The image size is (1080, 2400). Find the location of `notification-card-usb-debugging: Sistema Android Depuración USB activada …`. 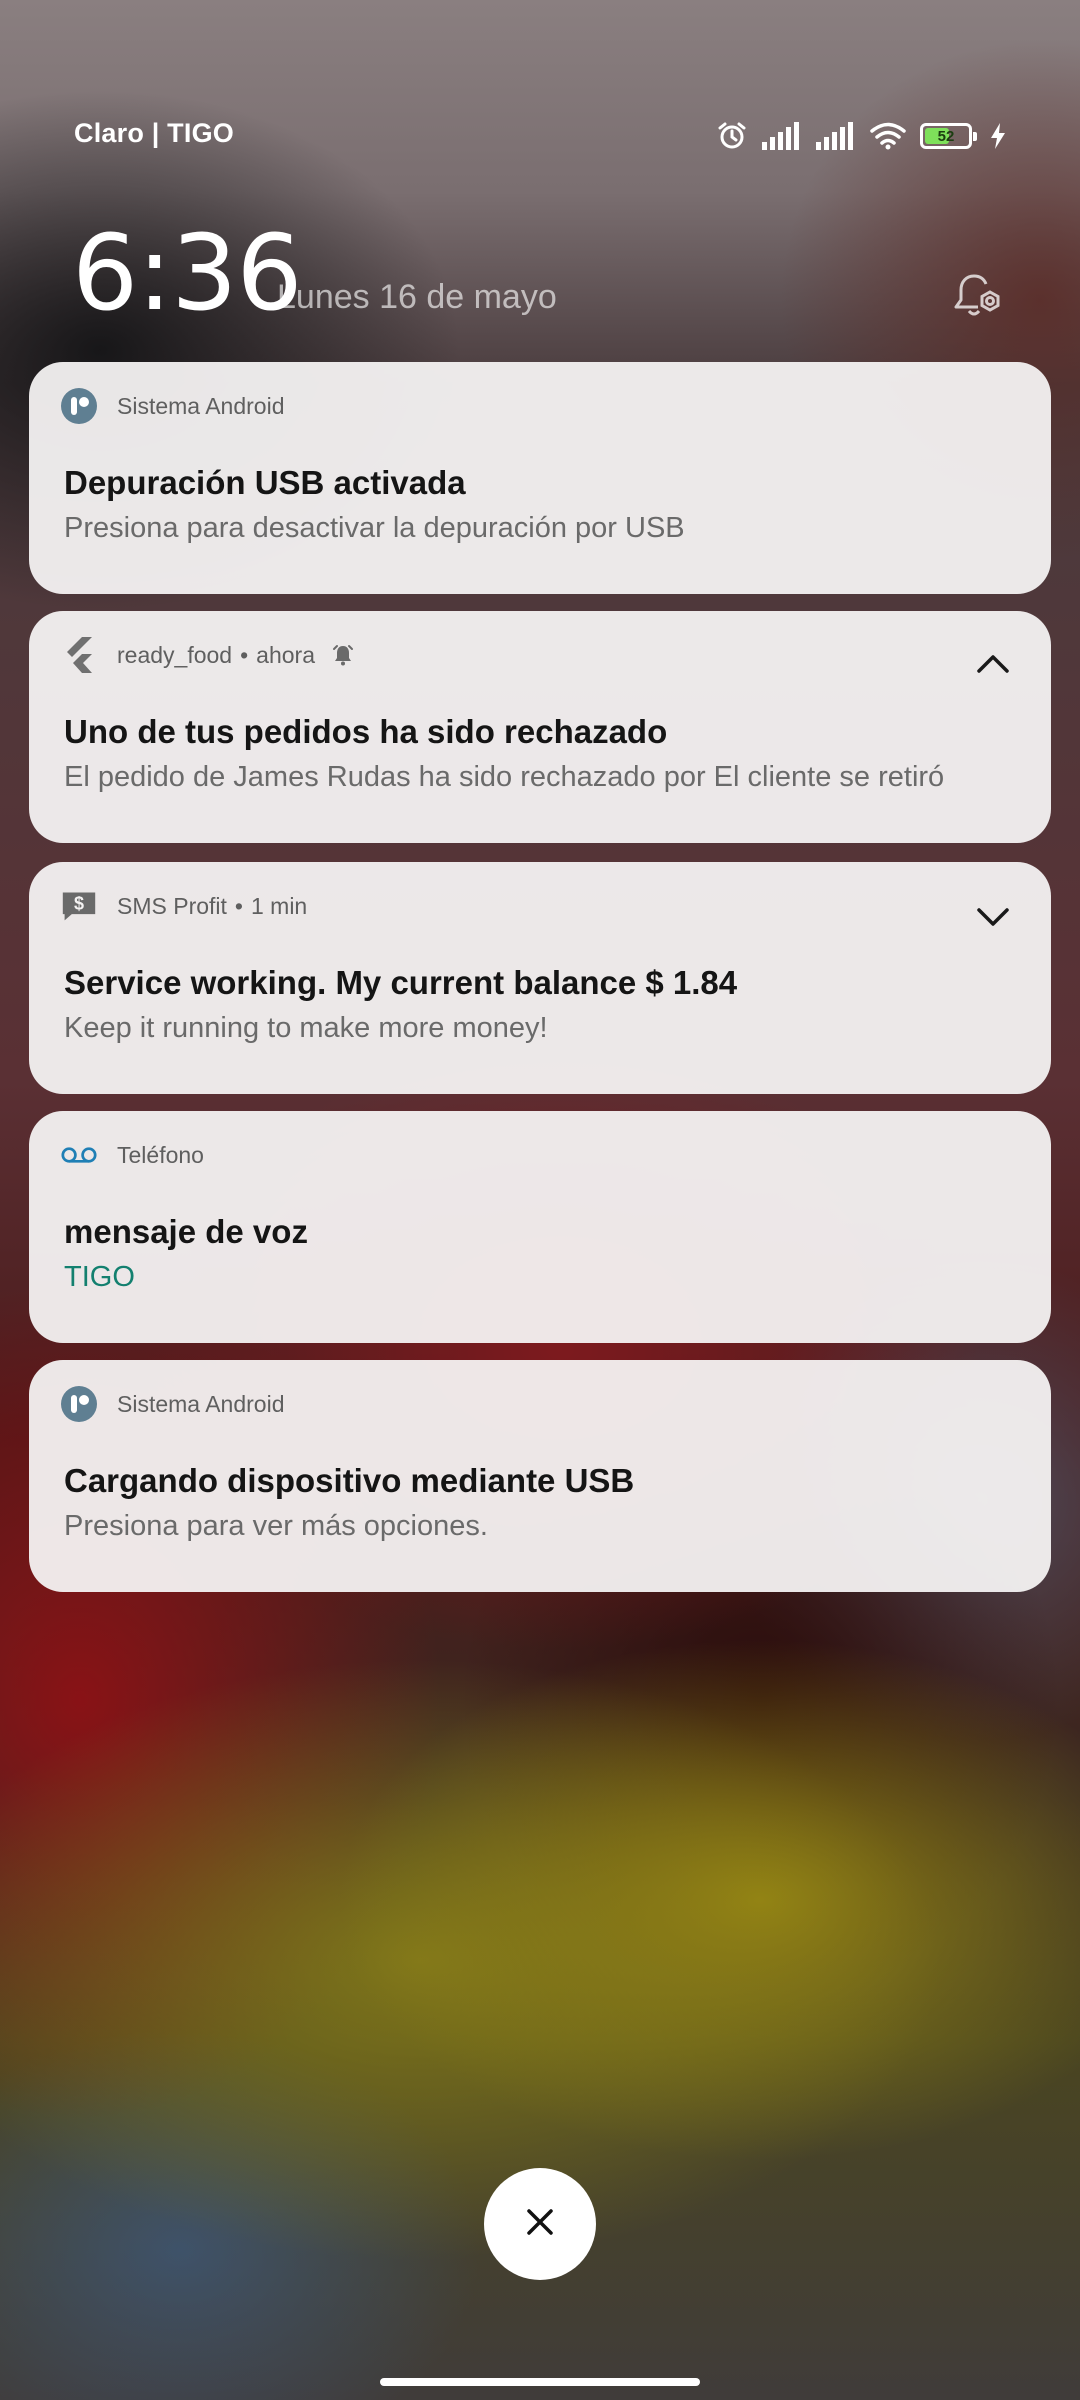

notification-card-usb-debugging: Sistema Android Depuración USB activada … is located at coordinates (540, 478).